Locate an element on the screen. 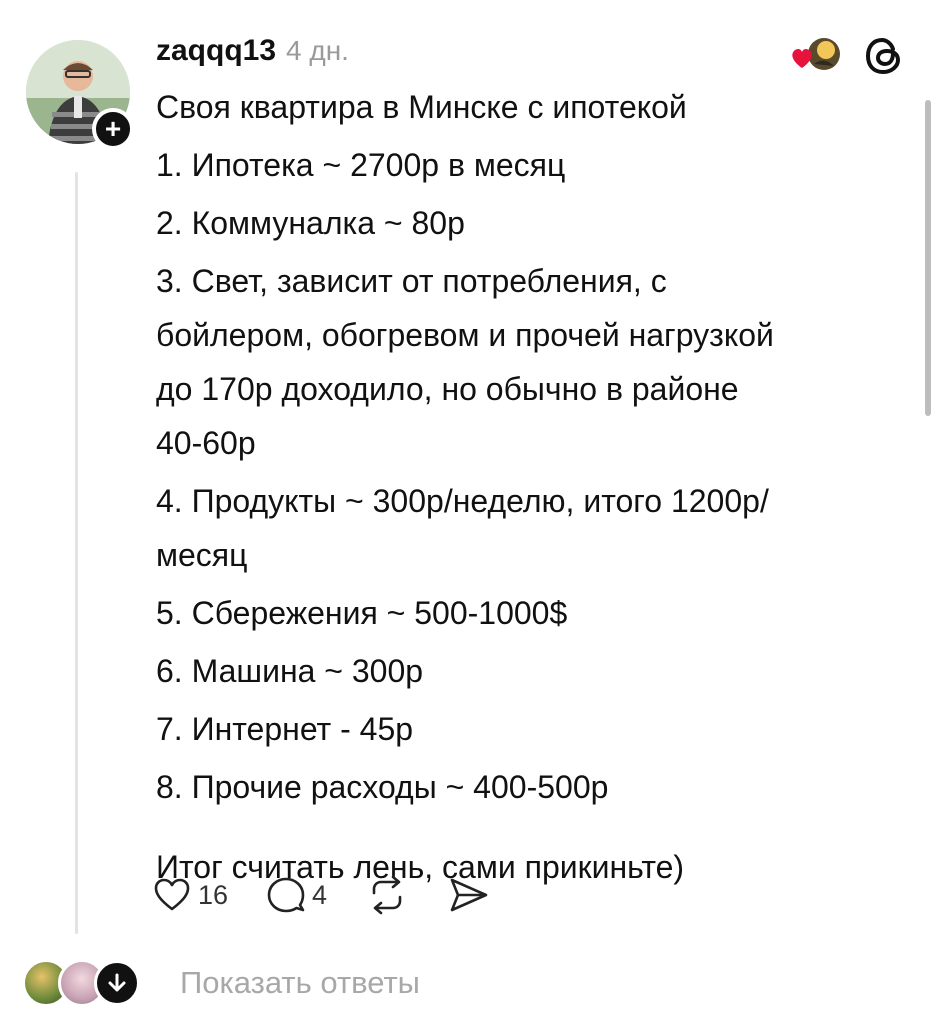  plus-icon: + is located at coordinates (113, 128).